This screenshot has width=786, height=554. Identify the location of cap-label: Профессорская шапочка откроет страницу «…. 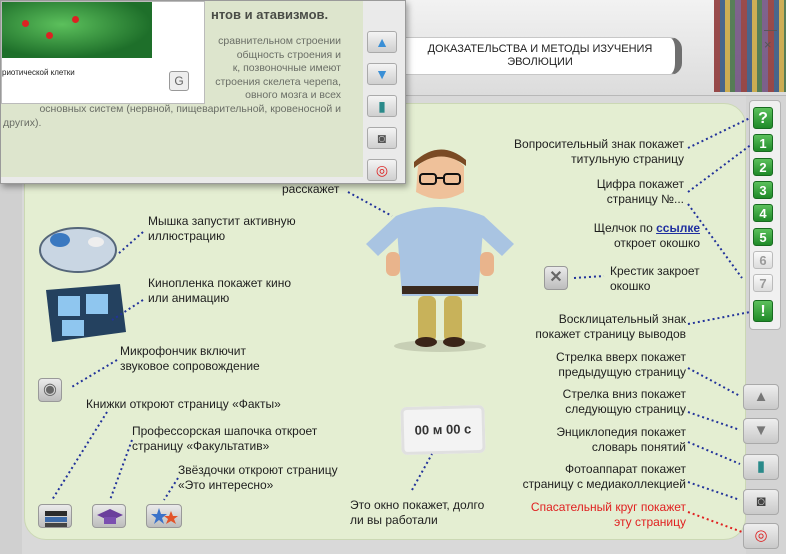
(225, 438).